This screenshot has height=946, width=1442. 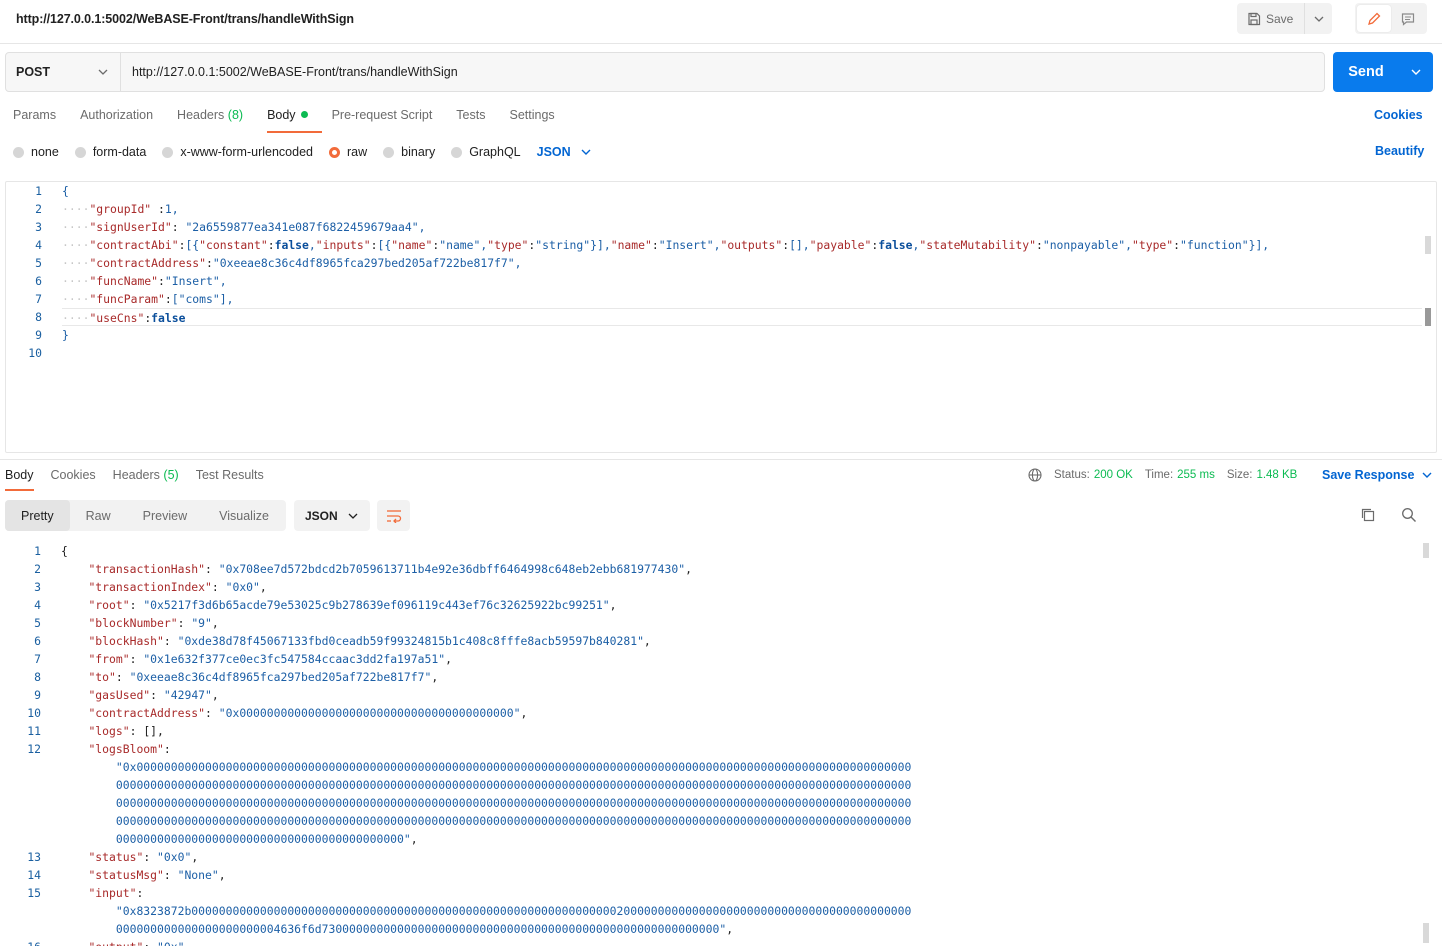 I want to click on view-visualize: Visualize, so click(x=244, y=515).